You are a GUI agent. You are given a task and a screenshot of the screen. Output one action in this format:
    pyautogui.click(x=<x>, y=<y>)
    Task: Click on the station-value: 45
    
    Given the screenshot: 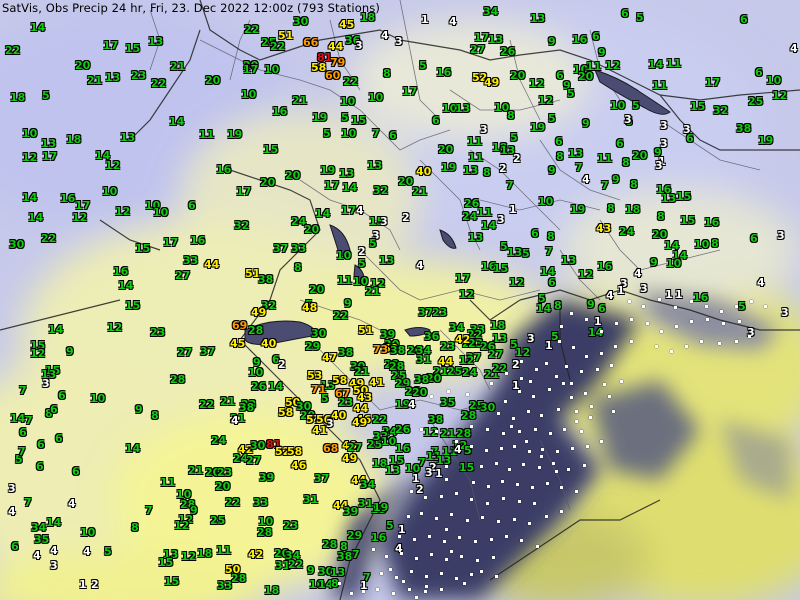 What is the action you would take?
    pyautogui.click(x=347, y=24)
    